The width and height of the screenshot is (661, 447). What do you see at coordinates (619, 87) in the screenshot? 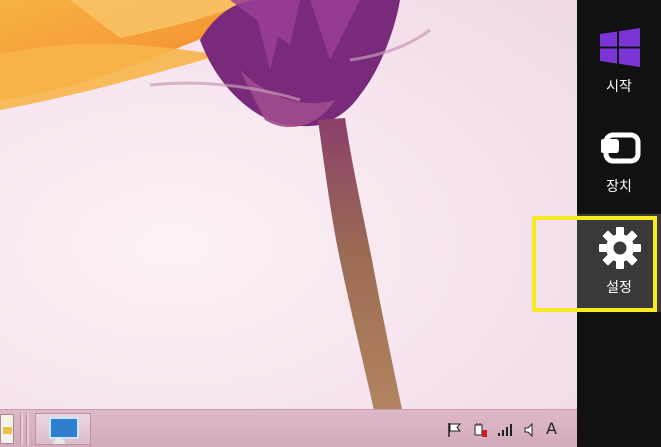
I see `charm-label-start: 시작` at bounding box center [619, 87].